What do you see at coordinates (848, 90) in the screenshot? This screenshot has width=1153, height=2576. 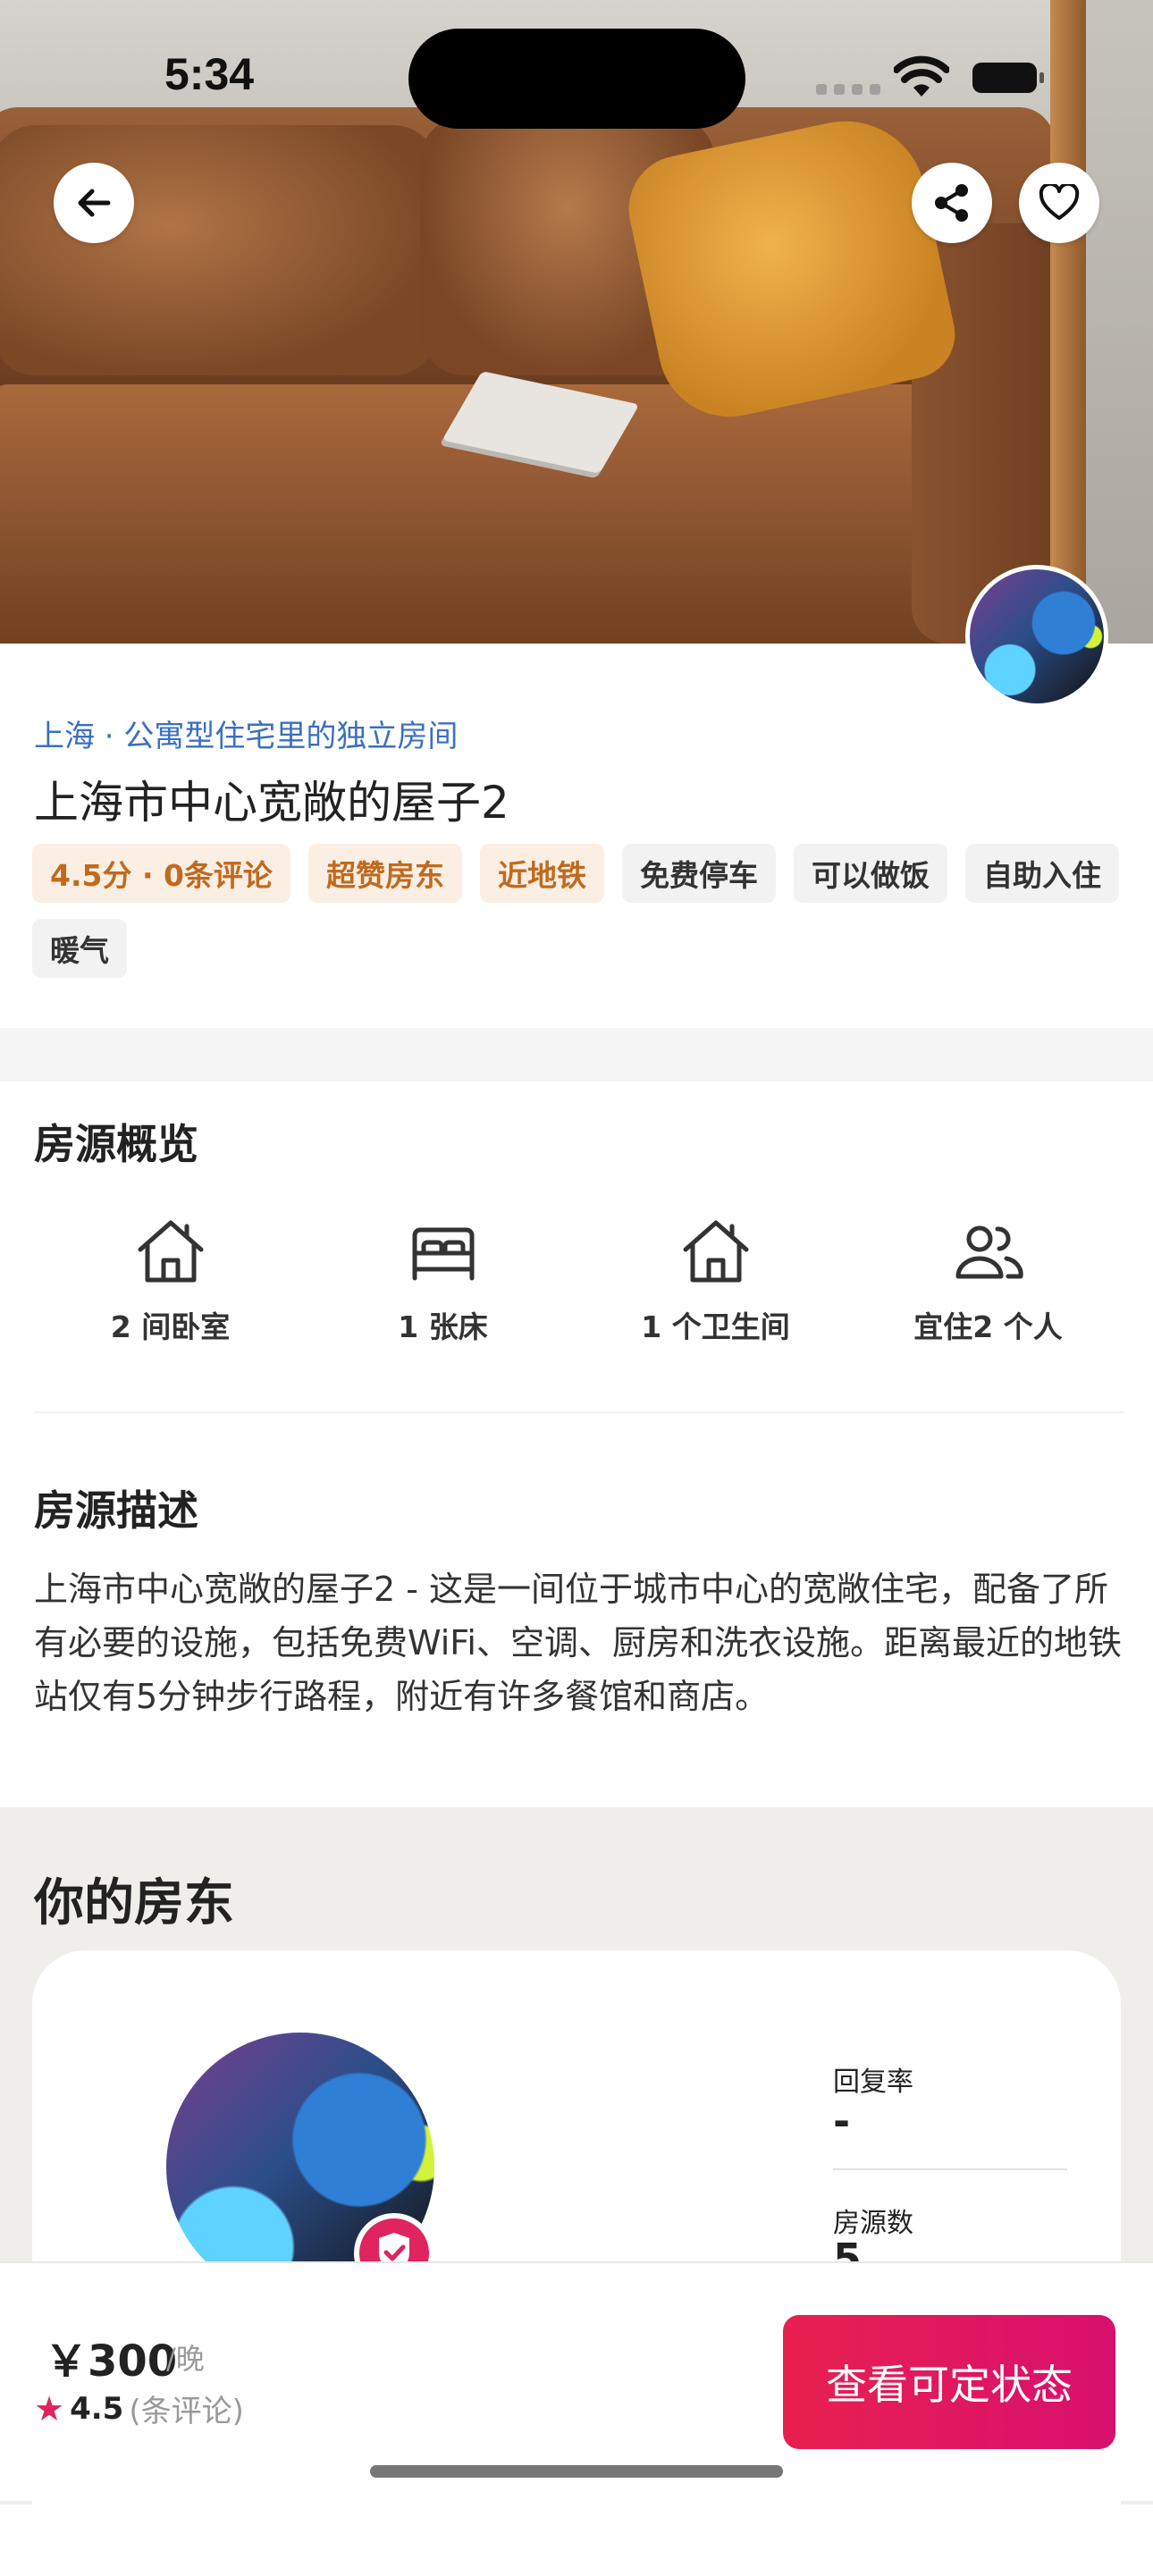 I see `cellular-signal-icon` at bounding box center [848, 90].